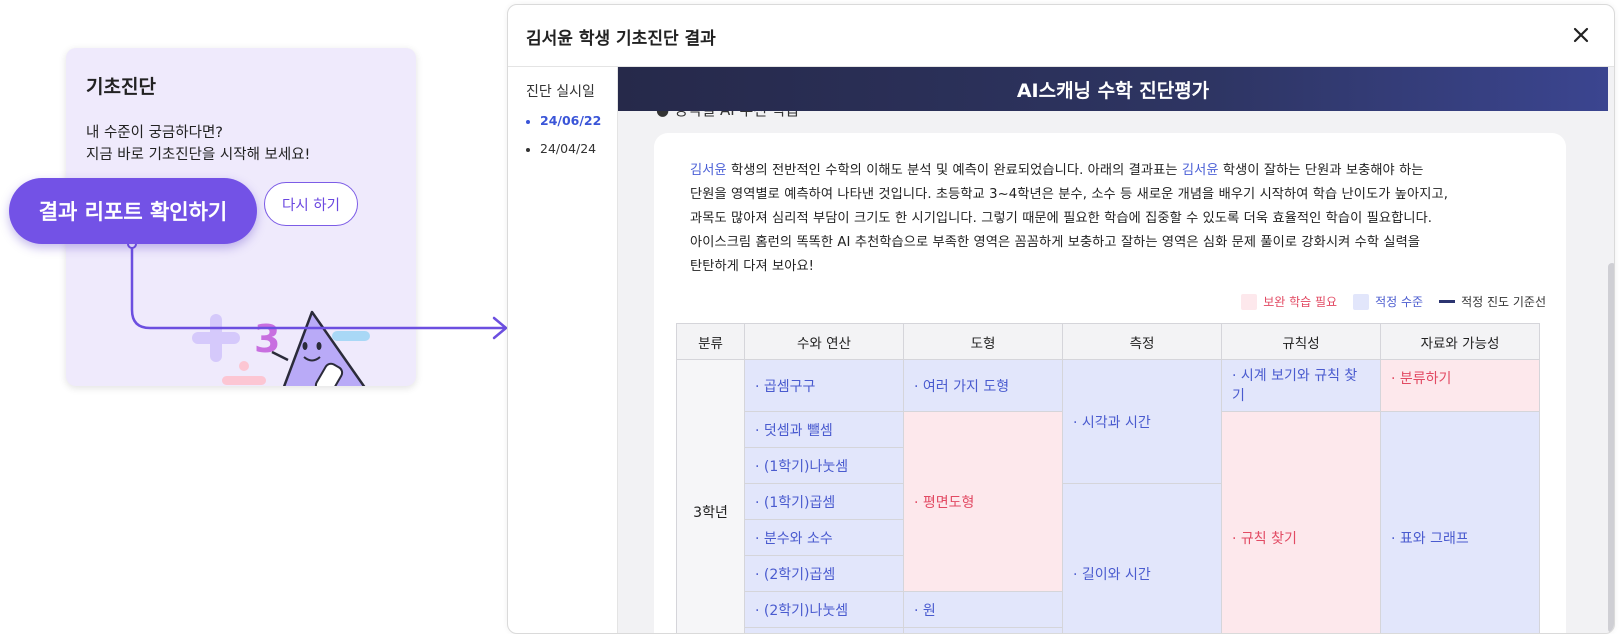 The height and width of the screenshot is (634, 1622). What do you see at coordinates (292, 323) in the screenshot?
I see `math-character-illustration: 3` at bounding box center [292, 323].